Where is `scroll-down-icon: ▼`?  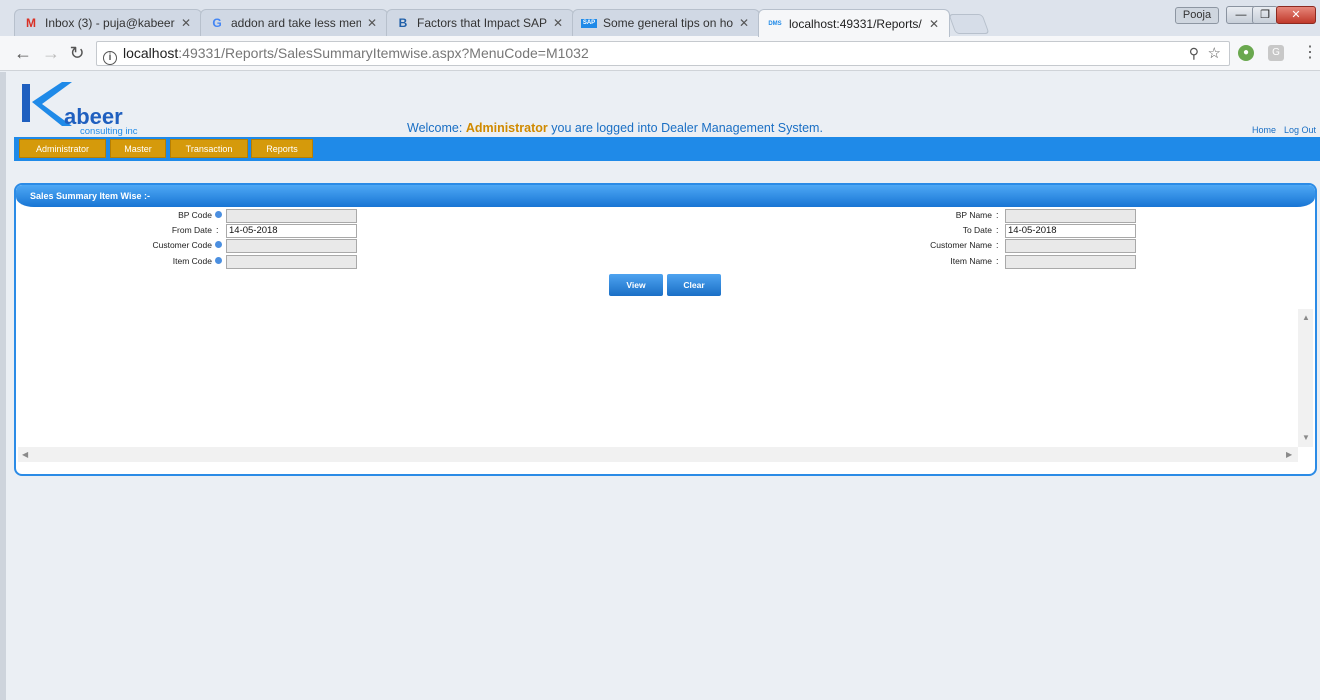
scroll-down-icon: ▼ is located at coordinates (1306, 437).